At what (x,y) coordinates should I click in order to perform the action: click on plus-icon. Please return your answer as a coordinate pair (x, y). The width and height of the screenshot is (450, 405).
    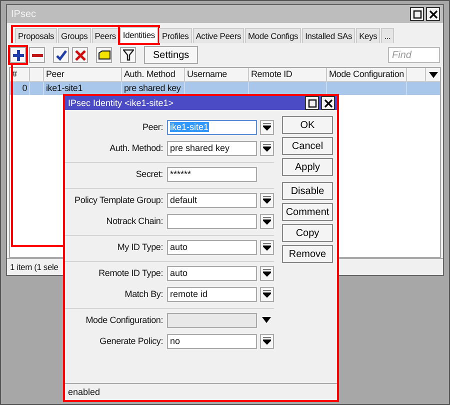
    Looking at the image, I should click on (18, 55).